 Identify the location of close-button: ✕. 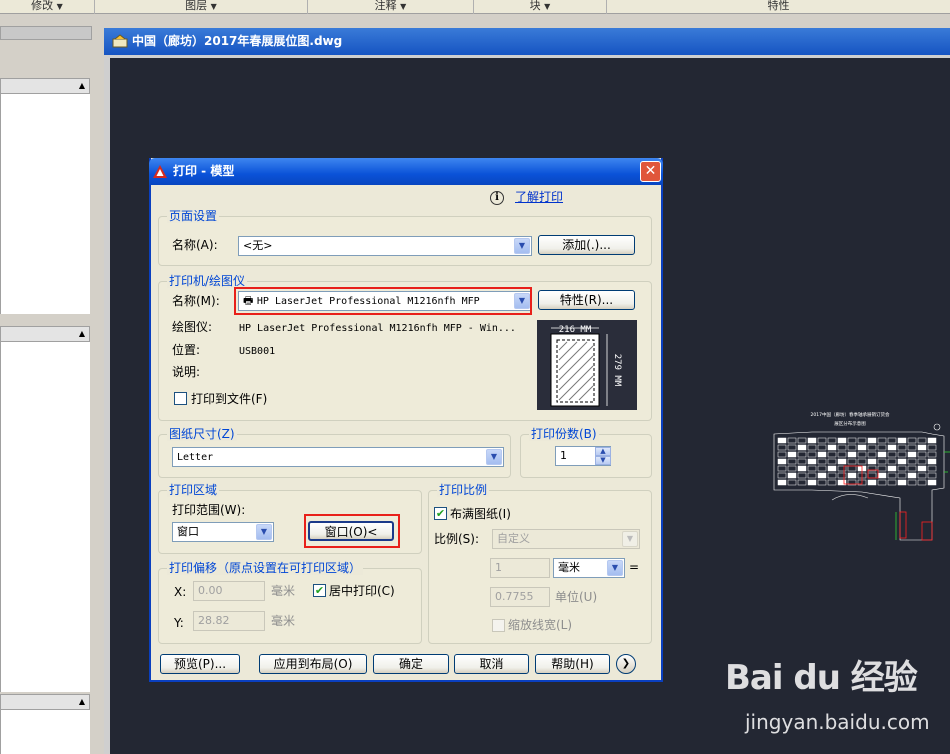
(650, 171).